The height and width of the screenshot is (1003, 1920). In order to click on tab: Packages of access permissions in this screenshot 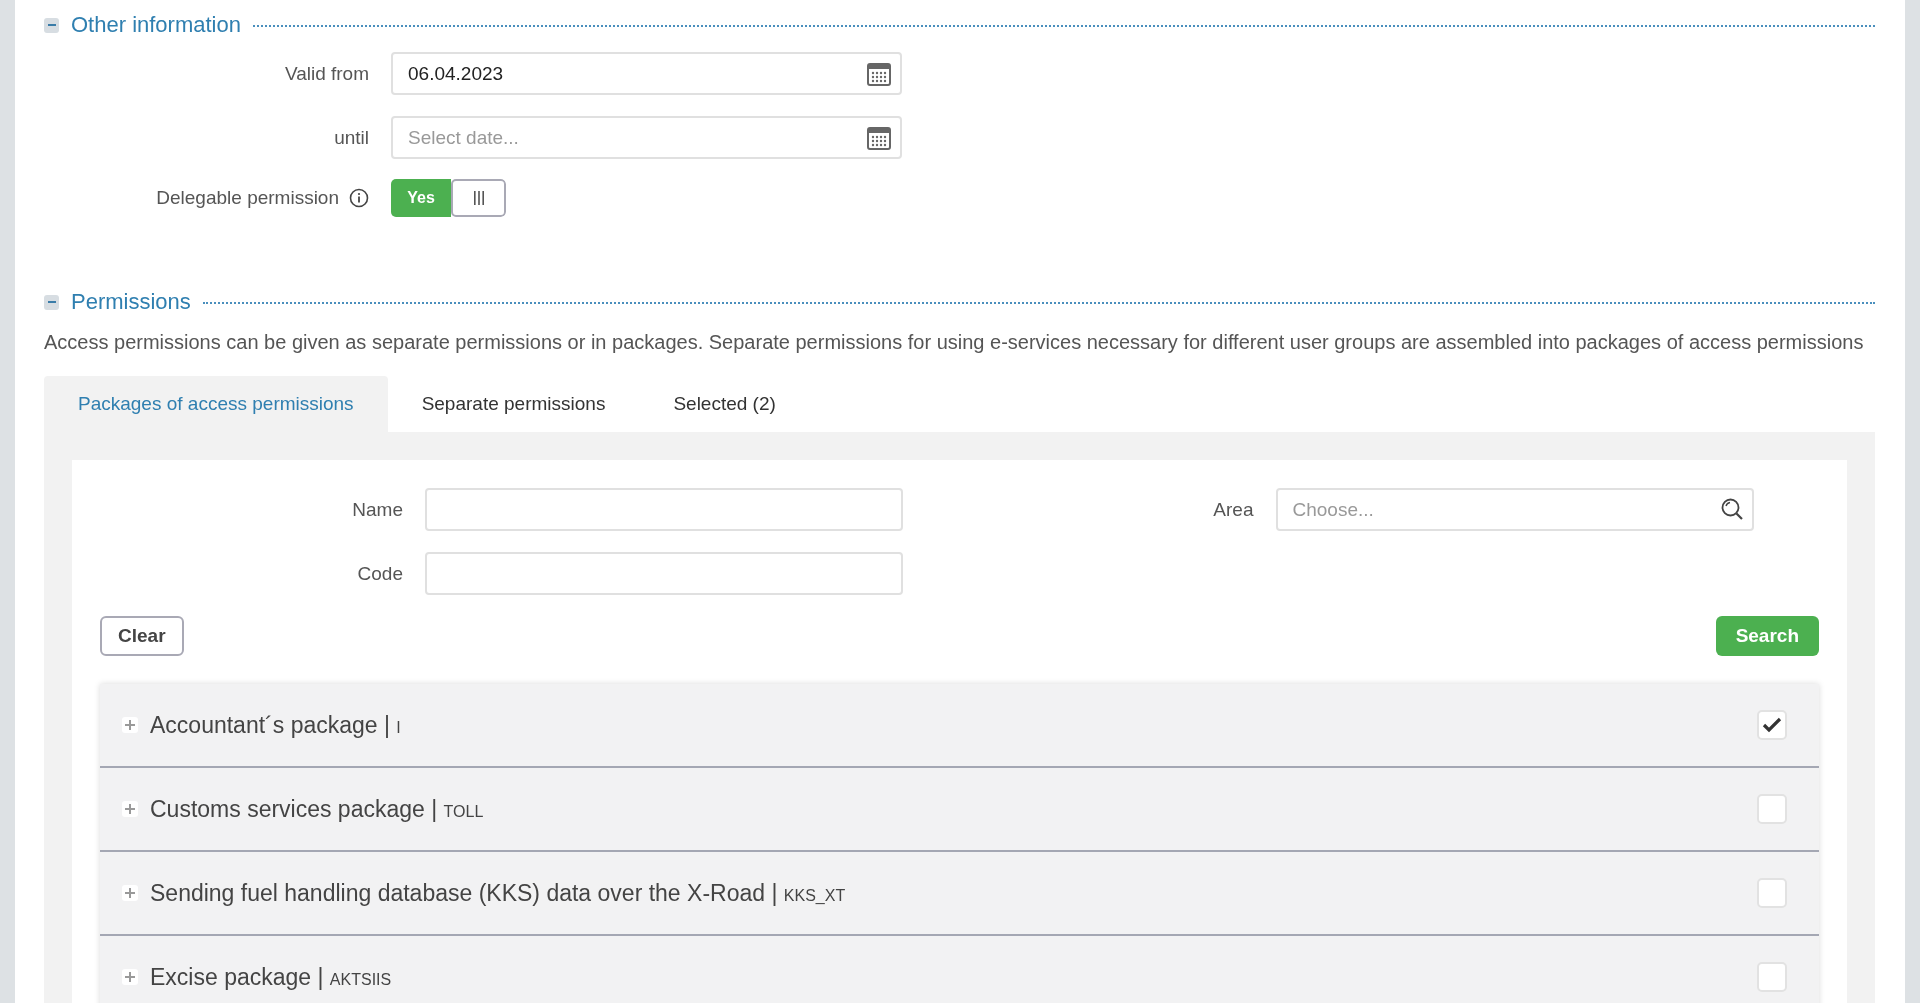, I will do `click(216, 404)`.